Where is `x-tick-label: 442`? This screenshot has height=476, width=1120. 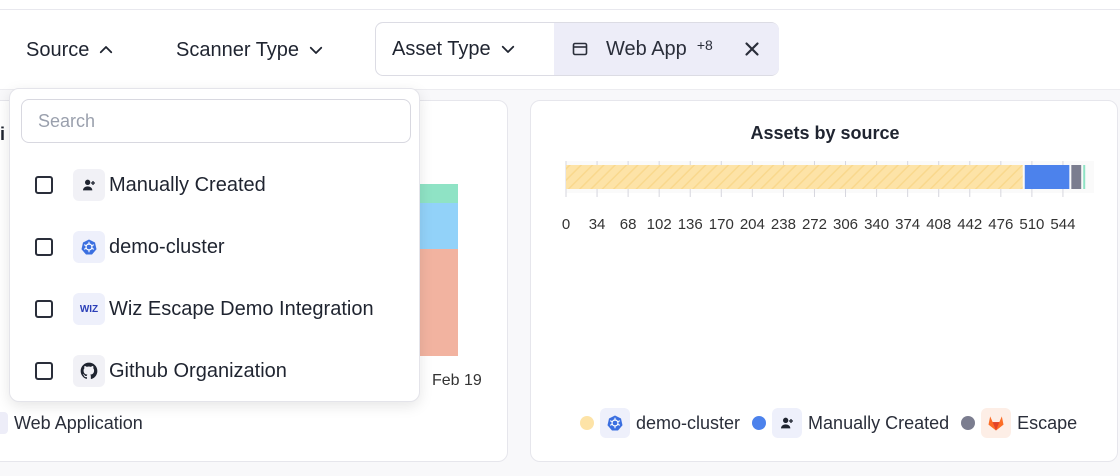
x-tick-label: 442 is located at coordinates (969, 224).